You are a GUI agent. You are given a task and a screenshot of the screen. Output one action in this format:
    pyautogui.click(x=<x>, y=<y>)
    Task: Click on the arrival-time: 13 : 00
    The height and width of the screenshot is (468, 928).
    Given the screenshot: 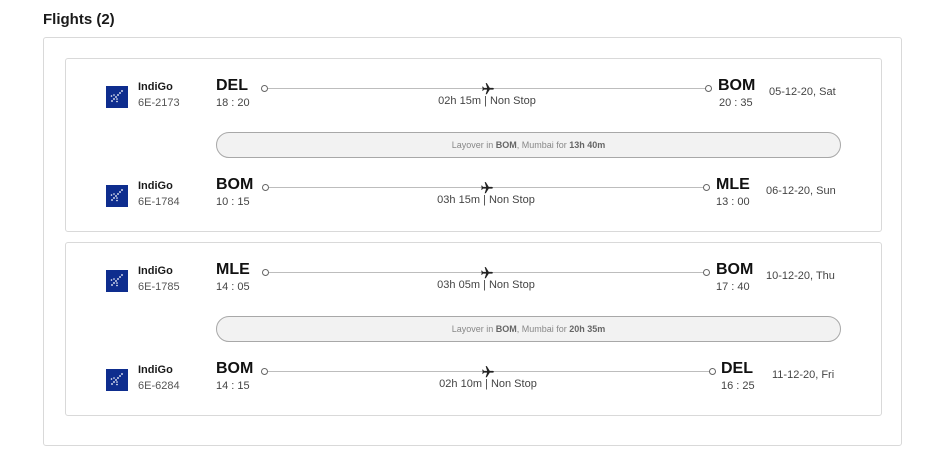 What is the action you would take?
    pyautogui.click(x=733, y=202)
    